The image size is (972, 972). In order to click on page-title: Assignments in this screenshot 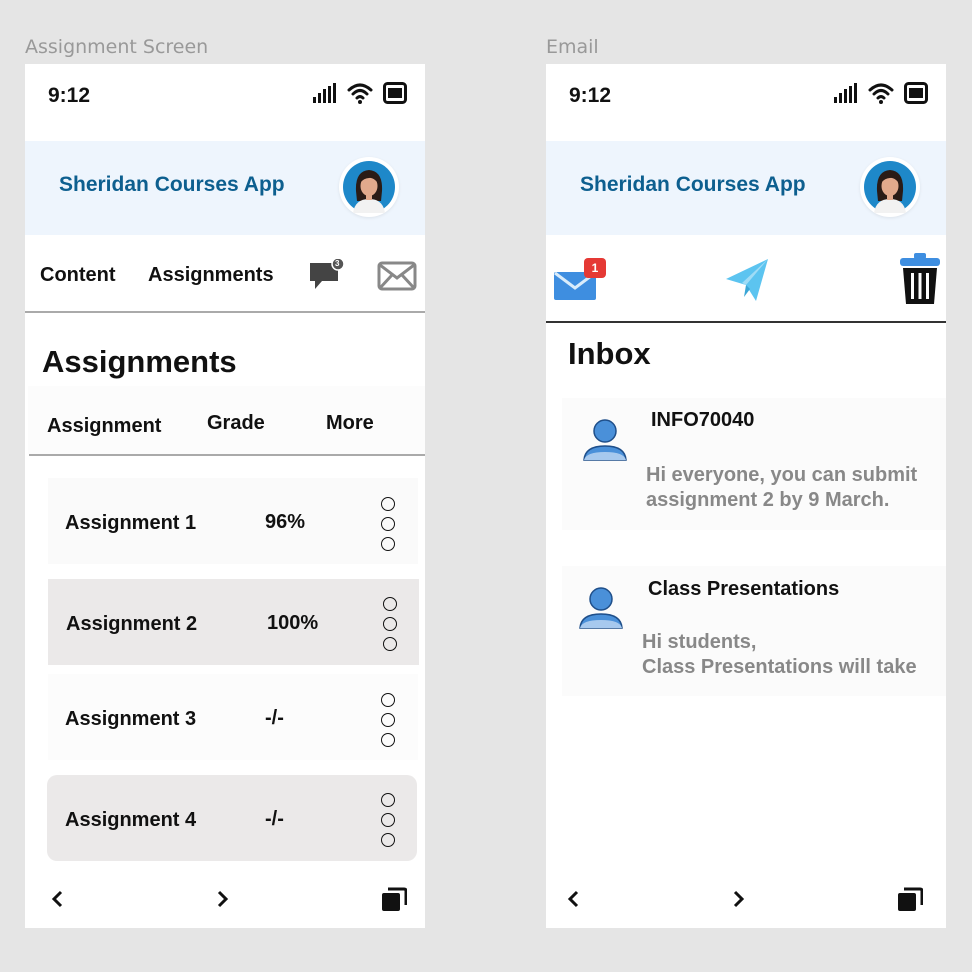, I will do `click(139, 361)`.